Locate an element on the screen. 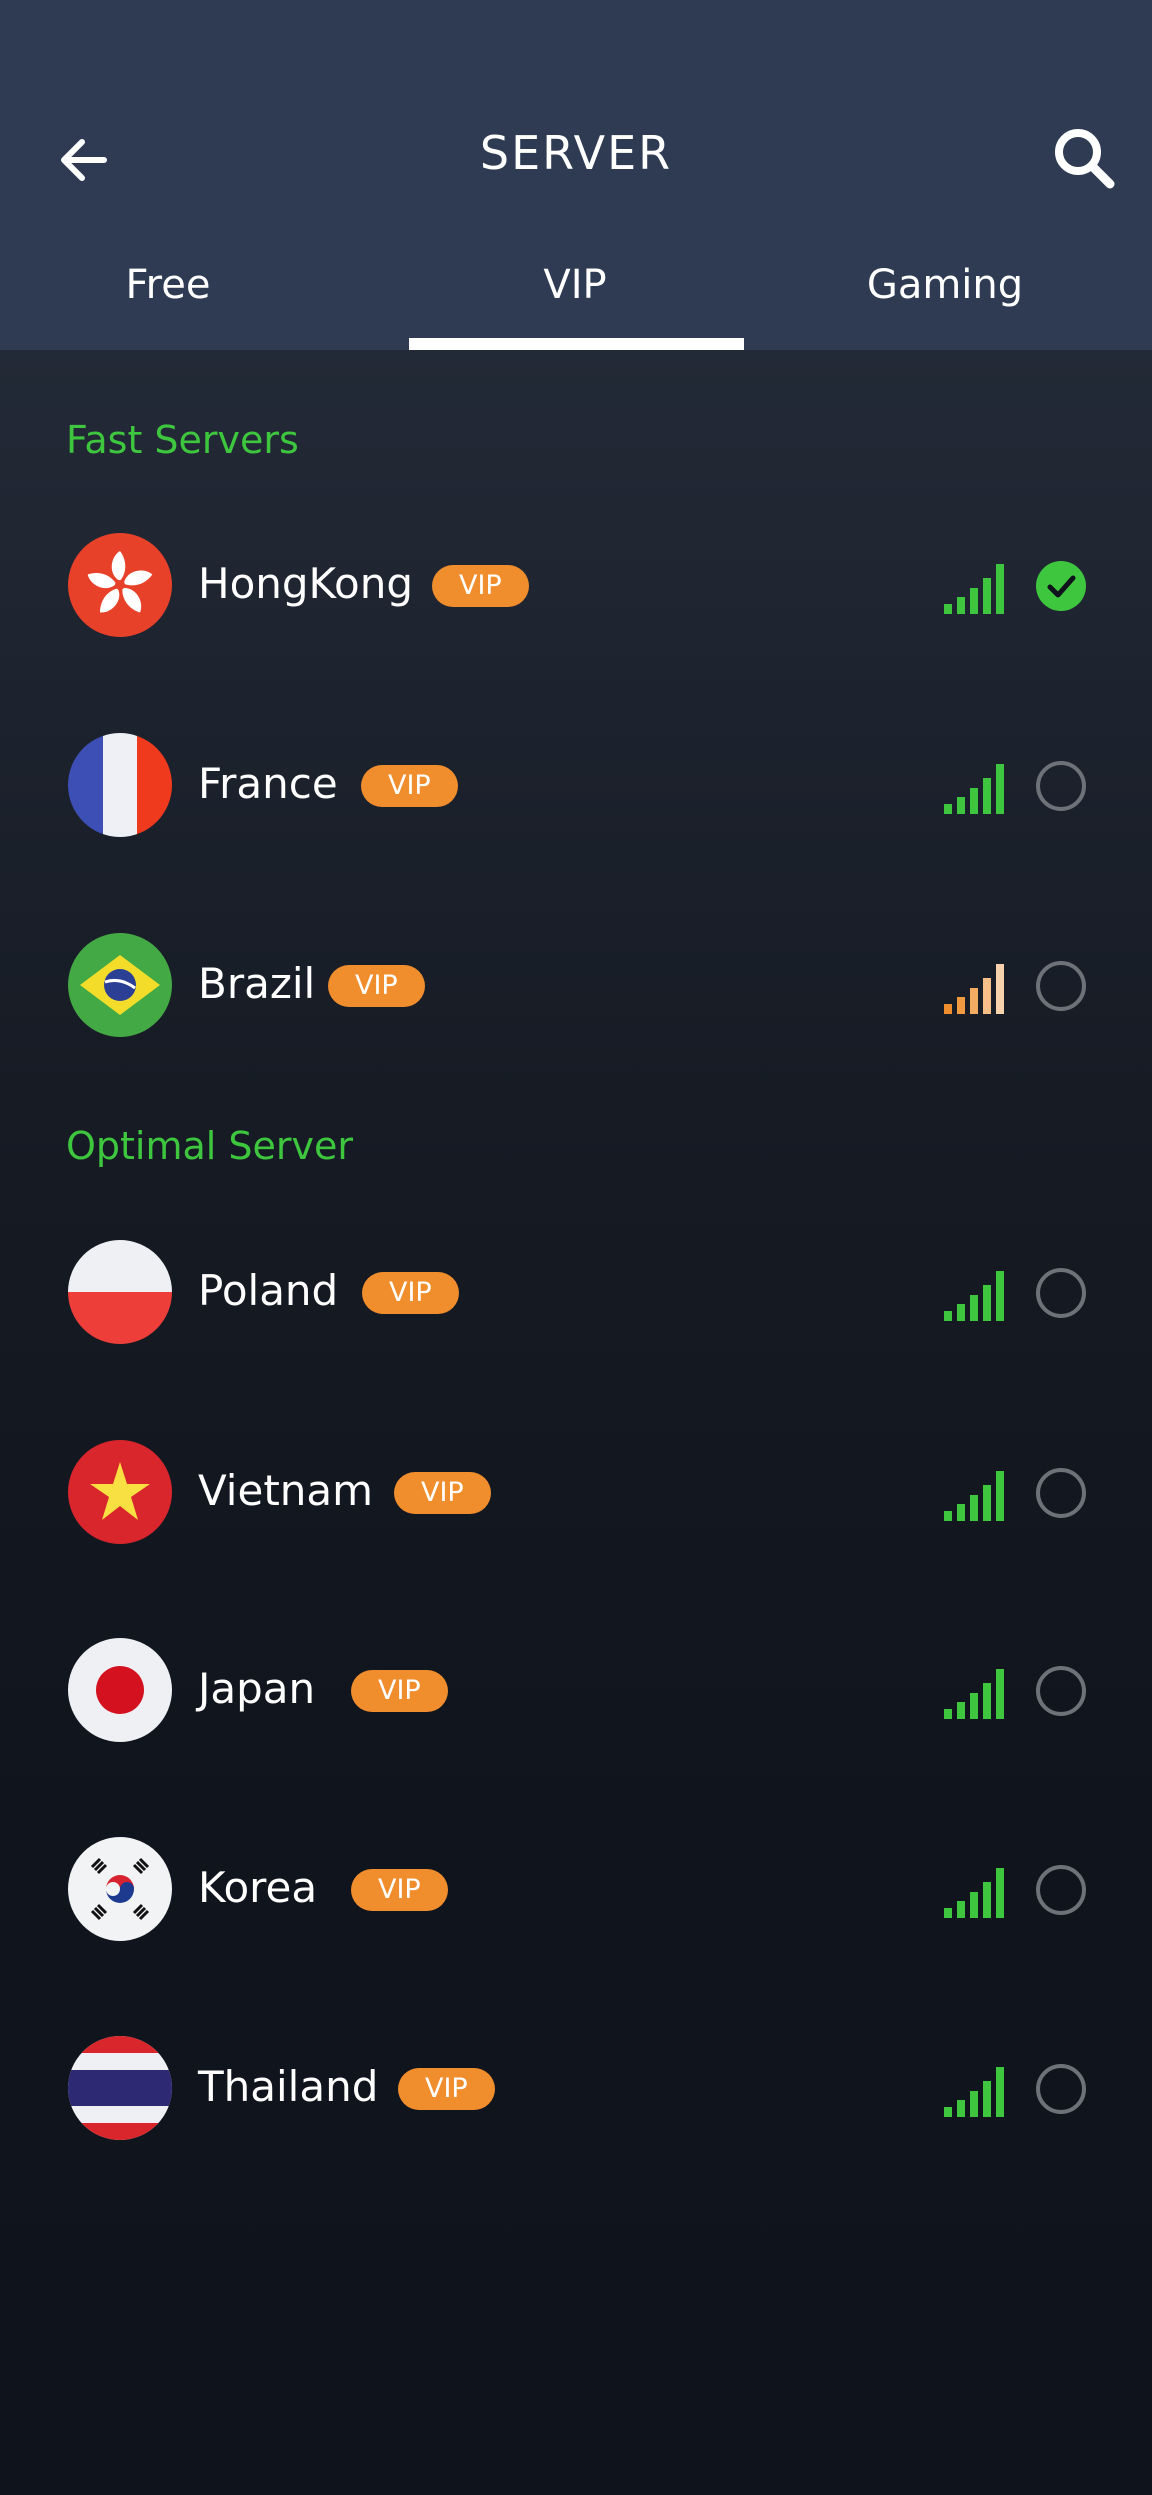 This screenshot has width=1152, height=2495. server-row-hongkong: HongKong VIP is located at coordinates (576, 586).